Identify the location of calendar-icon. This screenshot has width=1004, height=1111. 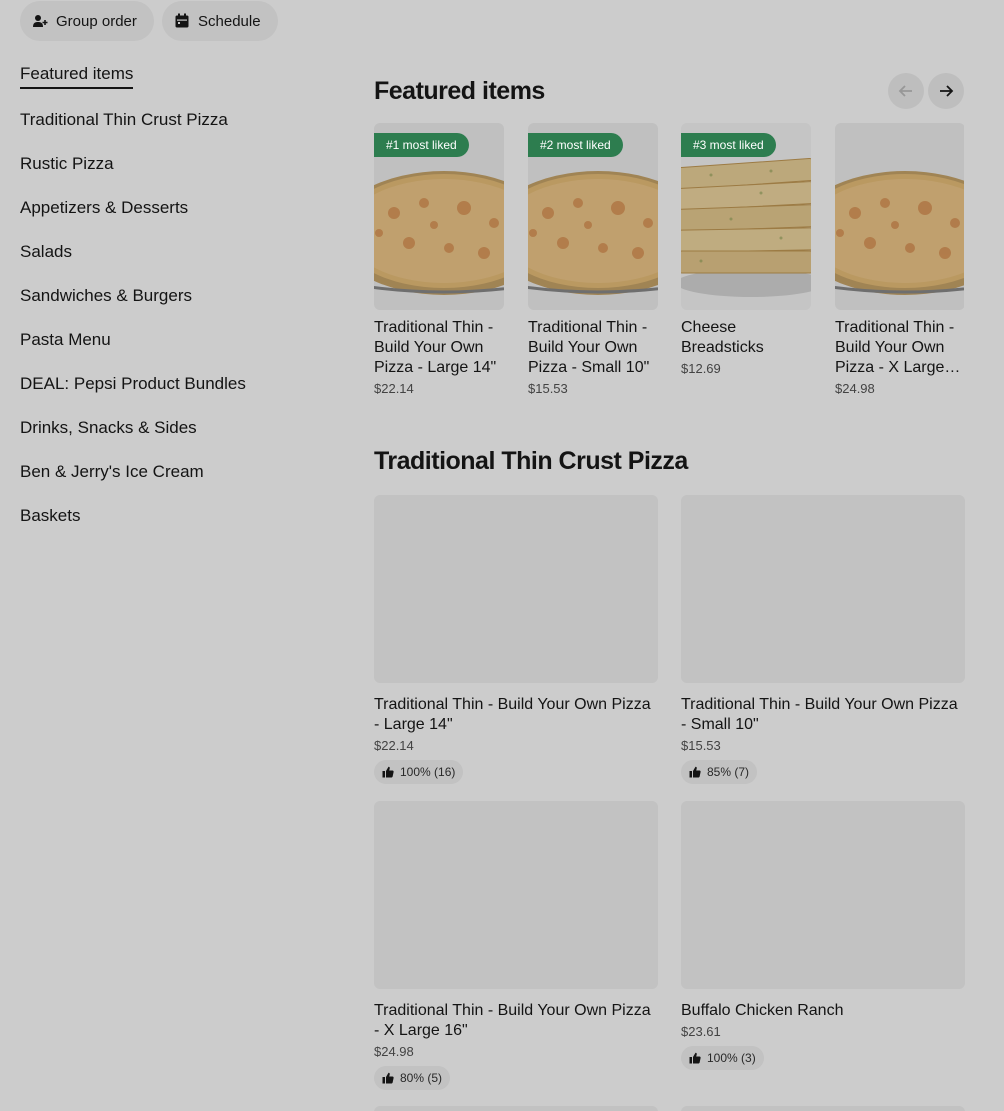
(182, 20).